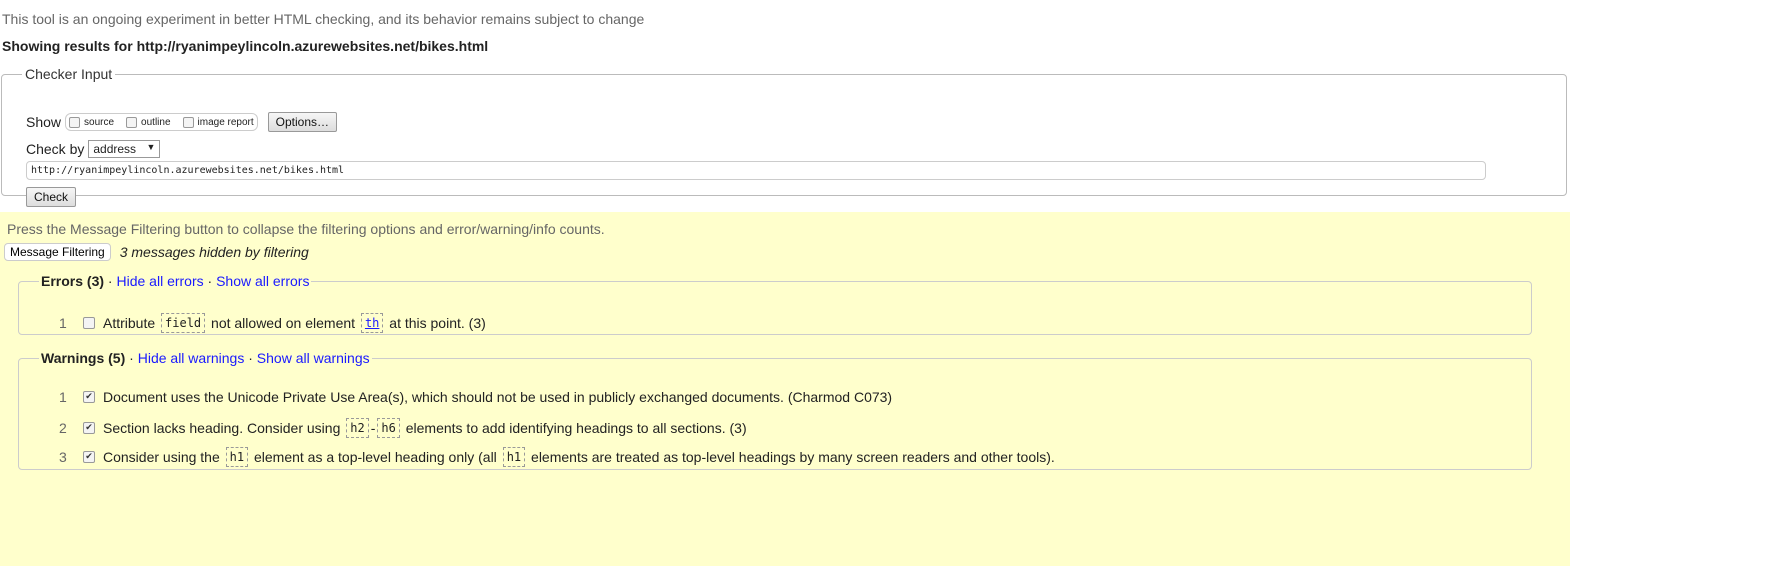 This screenshot has height=566, width=1787. What do you see at coordinates (132, 122) in the screenshot?
I see `outline-checkbox` at bounding box center [132, 122].